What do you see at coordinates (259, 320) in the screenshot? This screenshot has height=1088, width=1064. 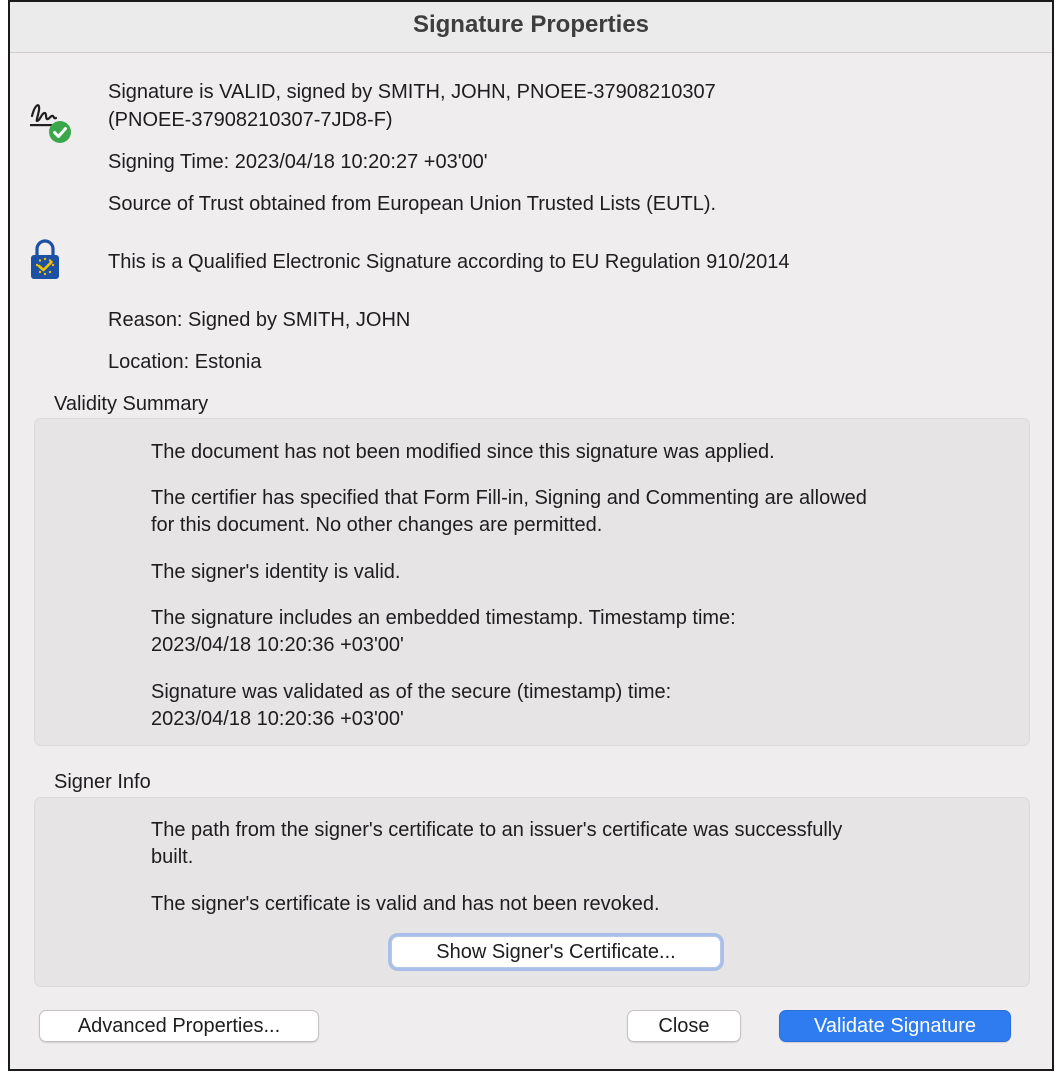 I see `reason: Reason: Signed by SMITH, JOHN` at bounding box center [259, 320].